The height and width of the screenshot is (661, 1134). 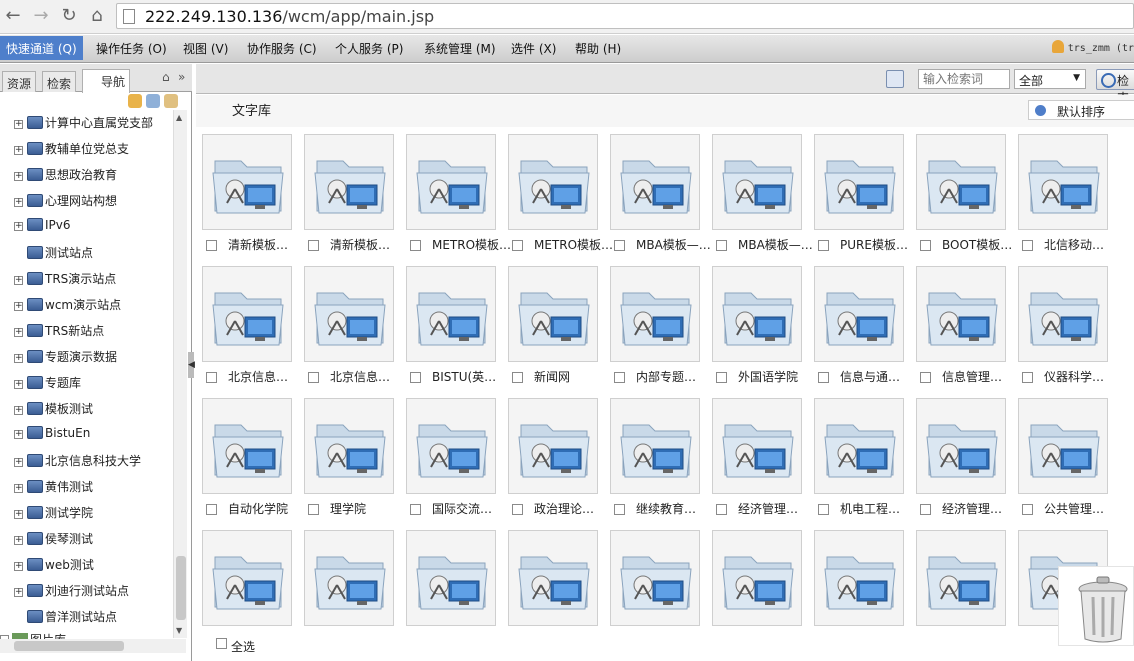 I want to click on home-icon: ⌂, so click(x=97, y=16).